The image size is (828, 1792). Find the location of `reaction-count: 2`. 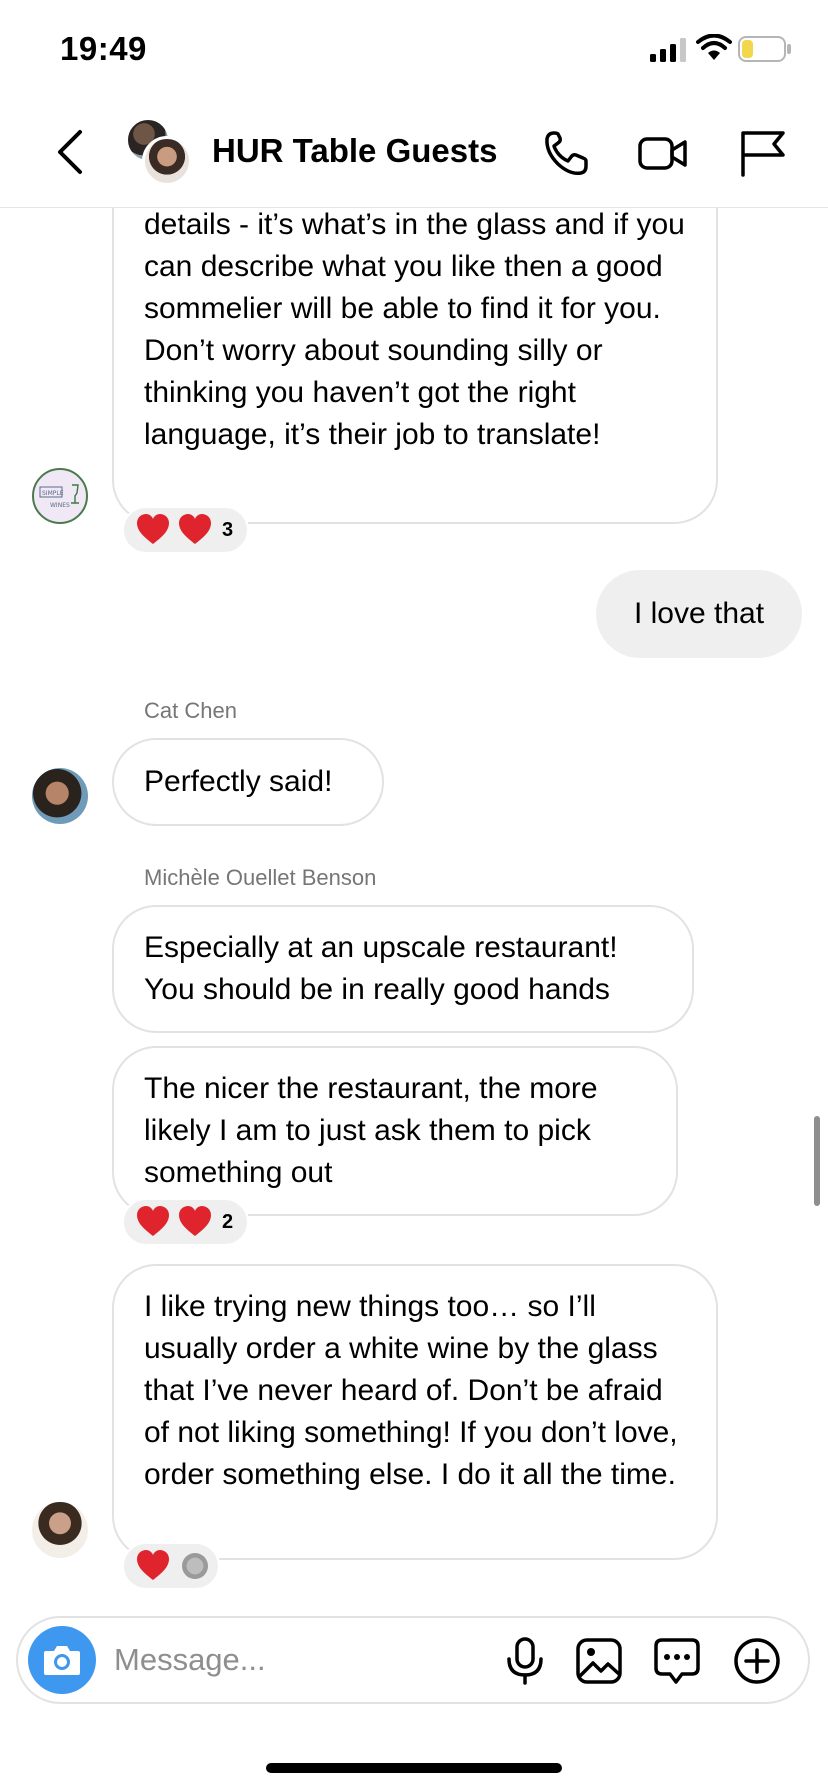

reaction-count: 2 is located at coordinates (228, 1221).